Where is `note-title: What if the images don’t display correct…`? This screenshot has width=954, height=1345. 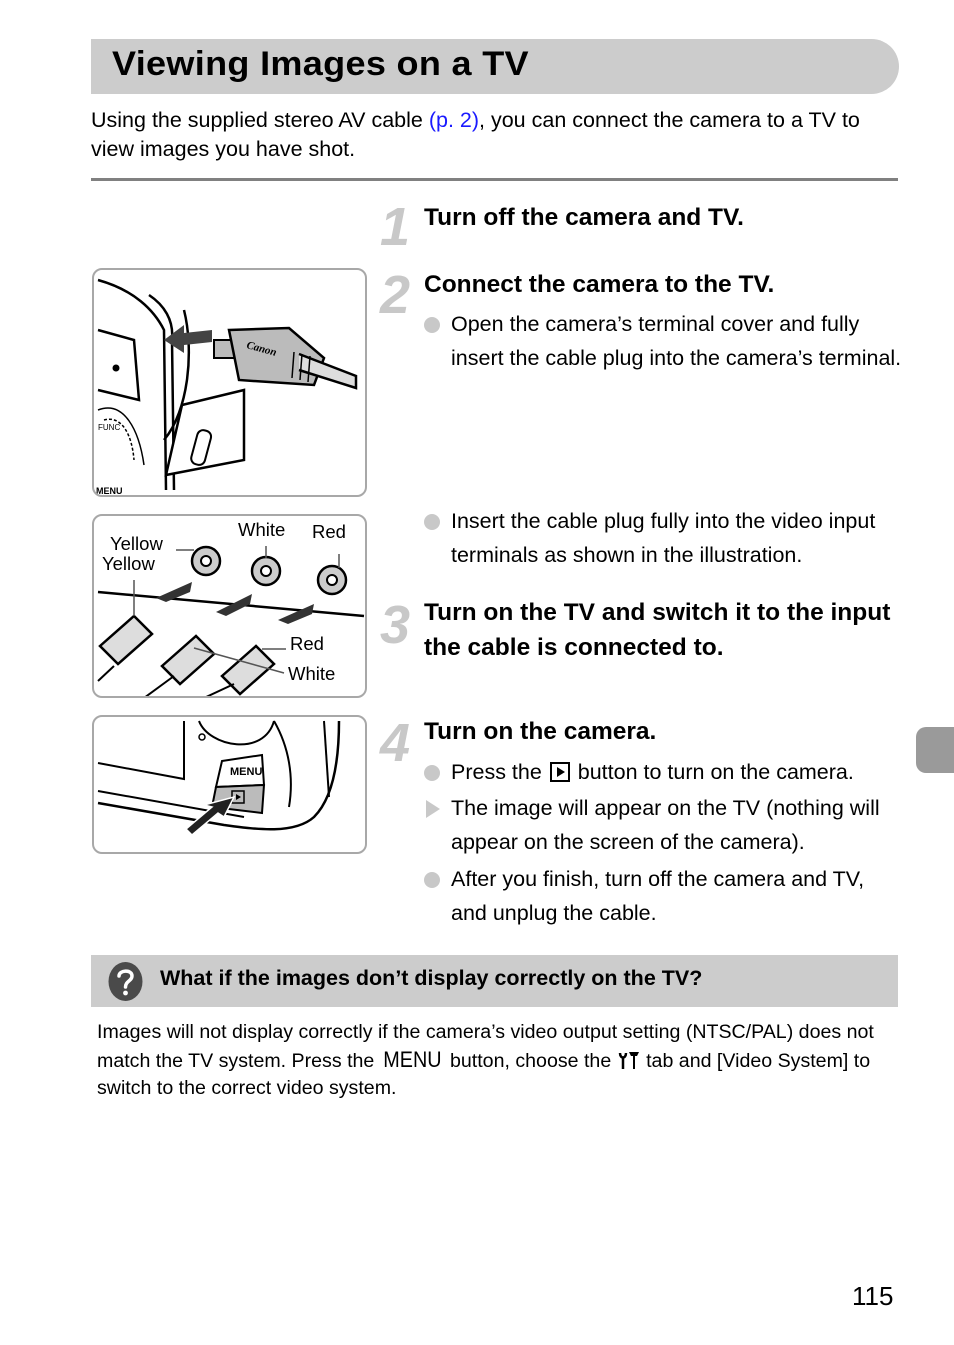 note-title: What if the images don’t display correct… is located at coordinates (431, 978).